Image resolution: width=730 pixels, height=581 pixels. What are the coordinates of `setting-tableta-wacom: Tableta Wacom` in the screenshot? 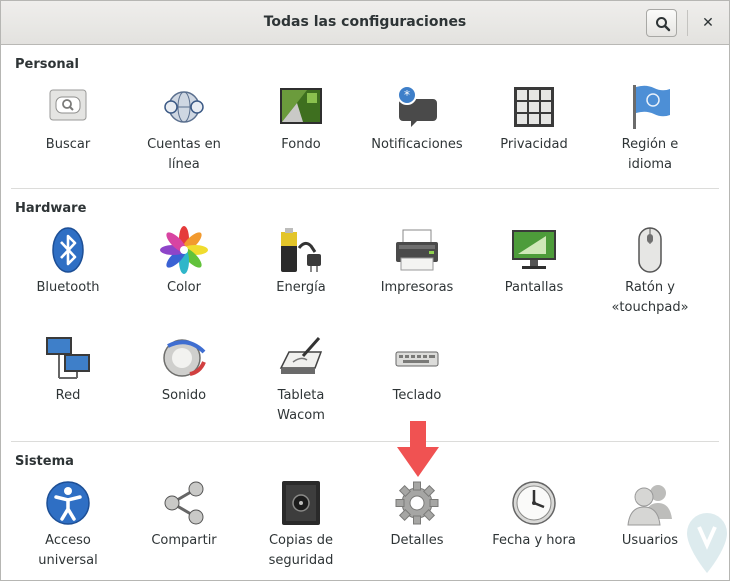 It's located at (301, 380).